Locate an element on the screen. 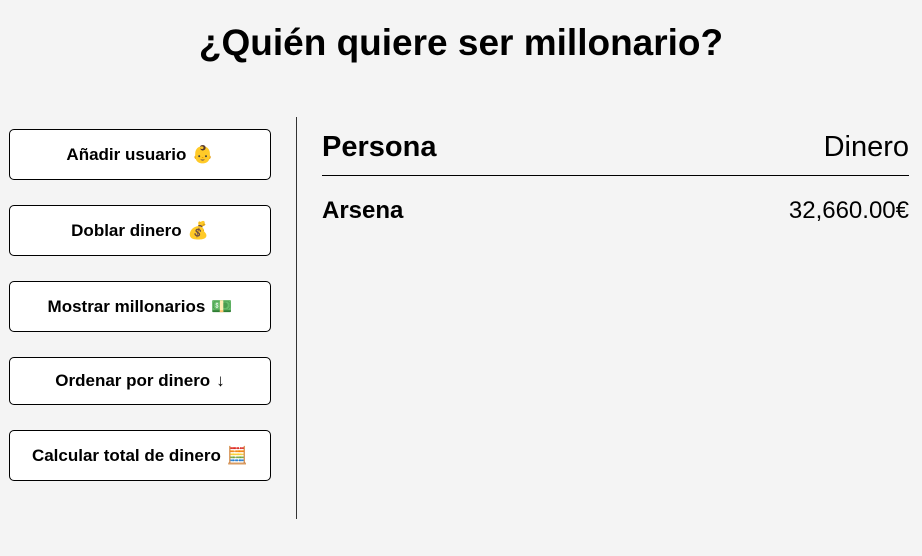 This screenshot has height=556, width=922. money-bag-icon: 💰 is located at coordinates (198, 230).